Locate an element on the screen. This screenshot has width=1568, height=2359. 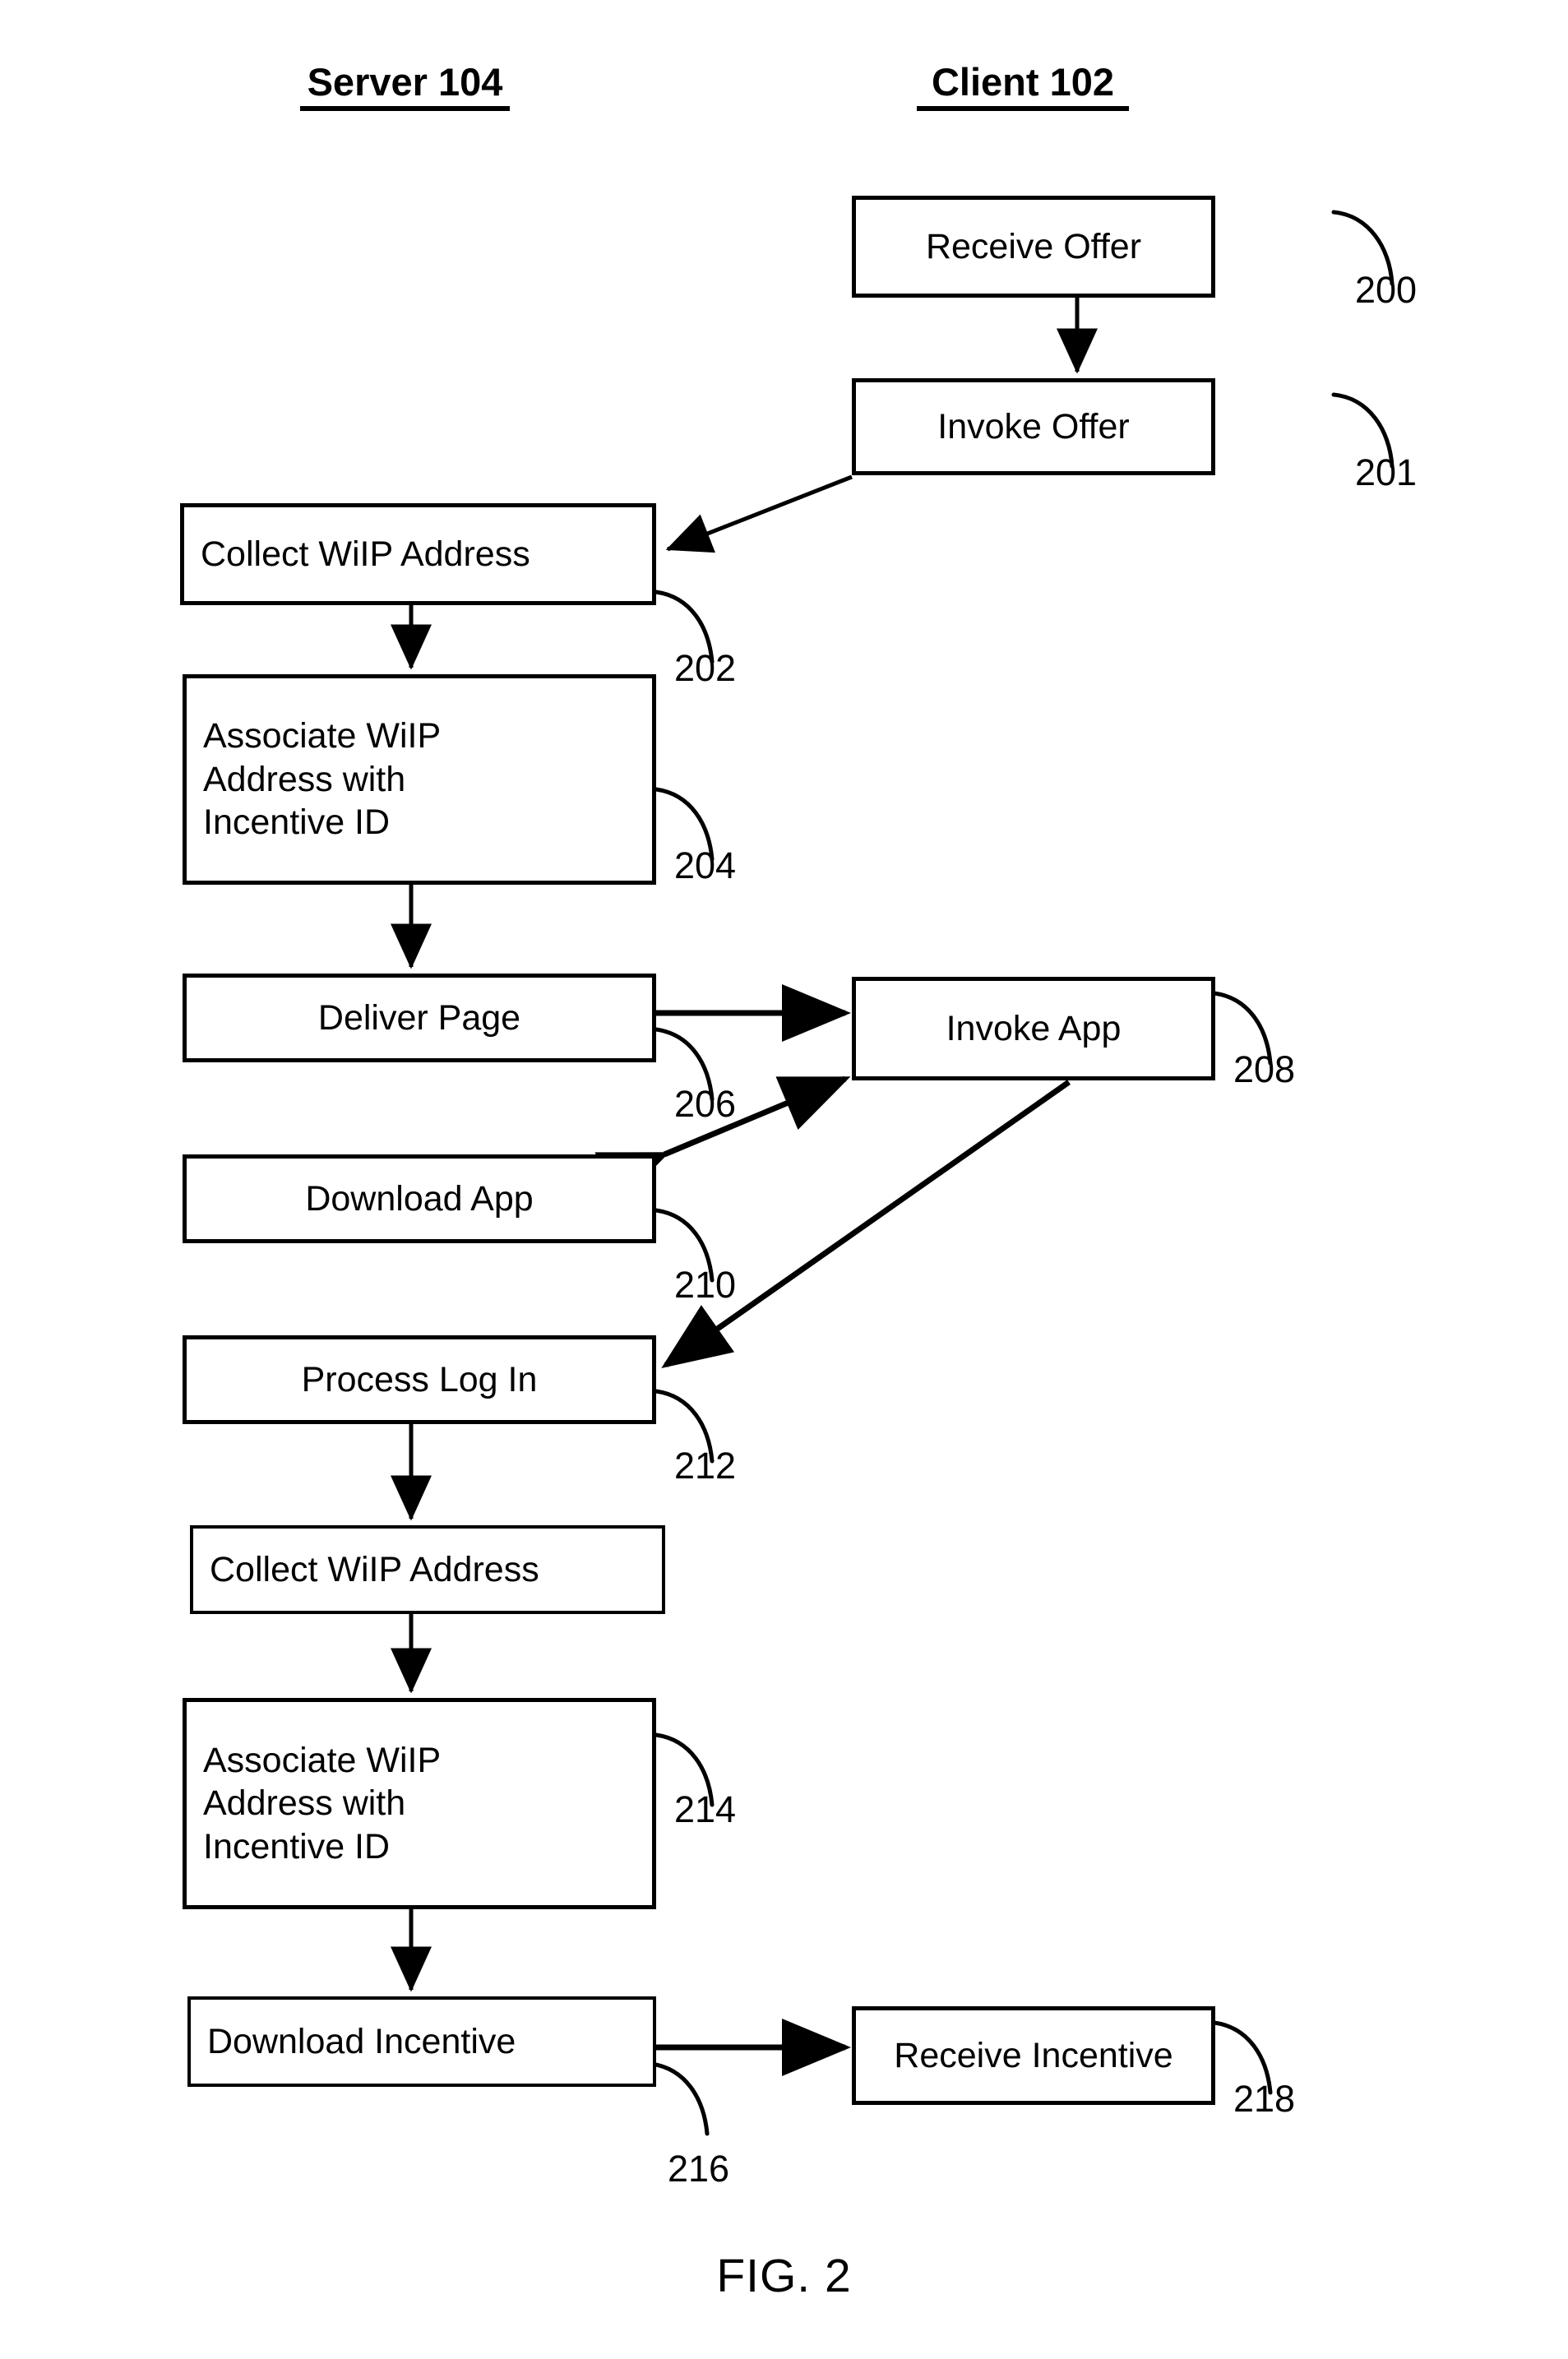
node-download-incentive: Download Incentive is located at coordinates (421, 2041).